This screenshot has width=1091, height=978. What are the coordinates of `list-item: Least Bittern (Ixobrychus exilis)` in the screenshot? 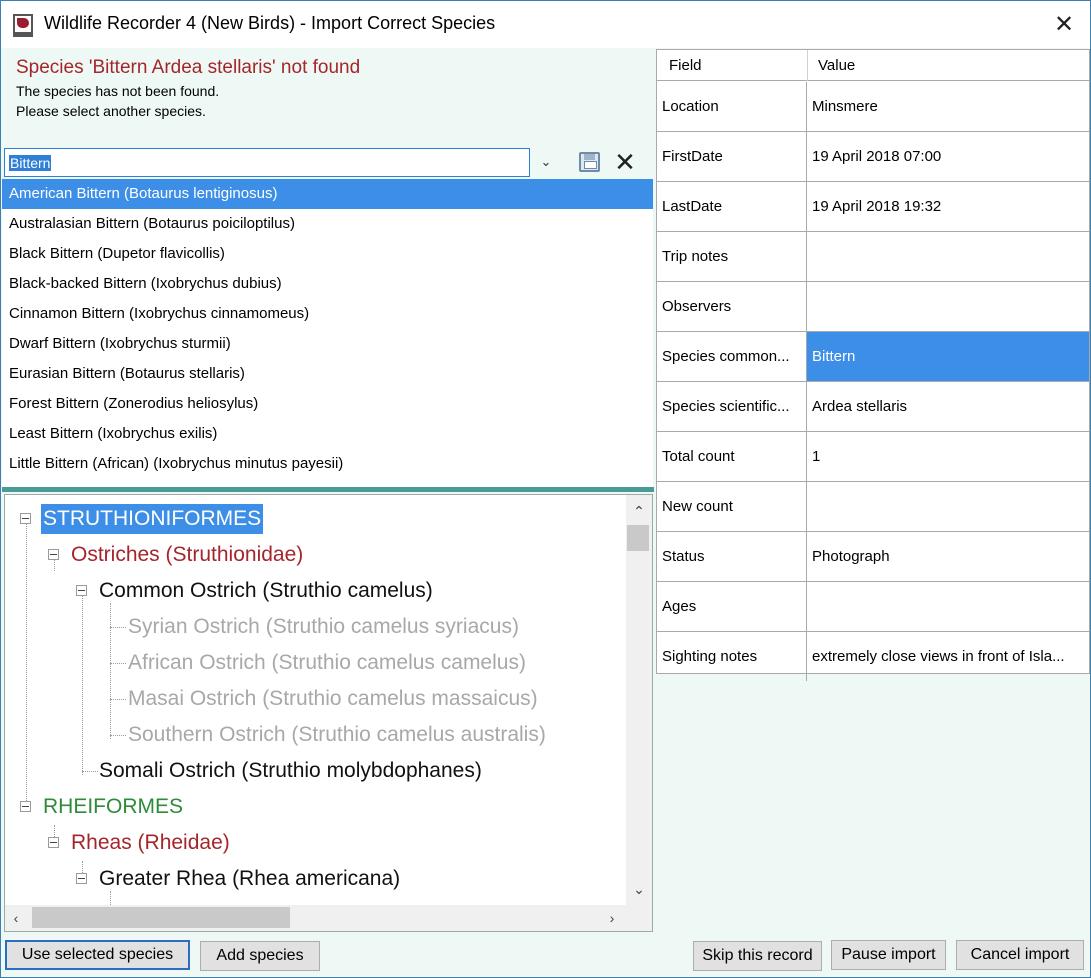 It's located at (327, 434).